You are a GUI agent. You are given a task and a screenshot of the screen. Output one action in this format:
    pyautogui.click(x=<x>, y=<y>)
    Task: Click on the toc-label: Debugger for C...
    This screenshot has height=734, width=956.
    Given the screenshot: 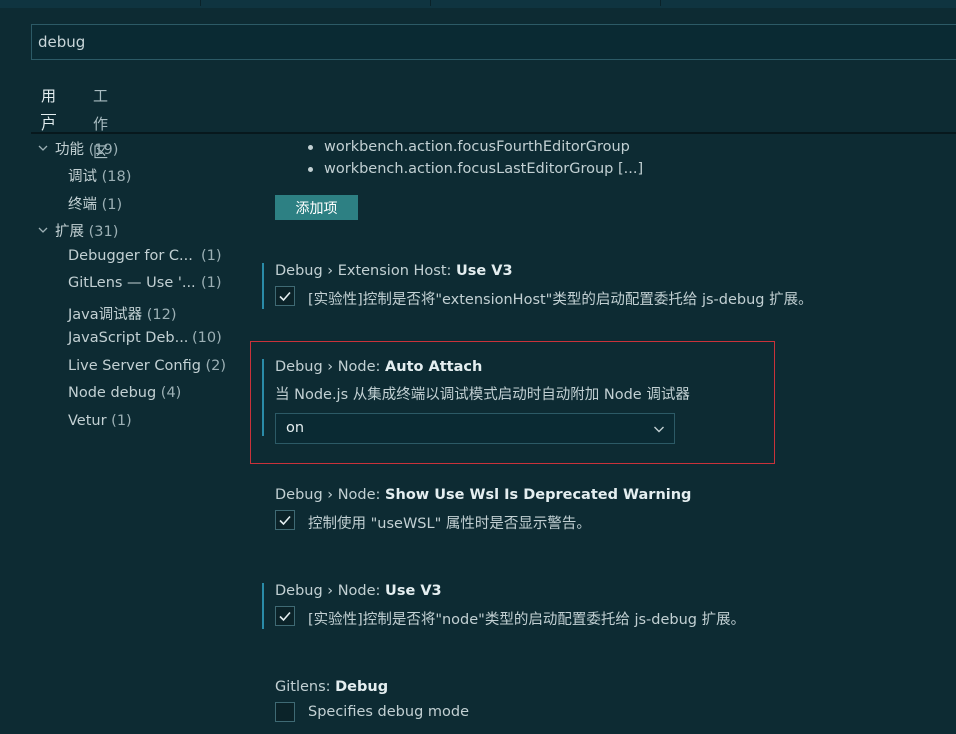 What is the action you would take?
    pyautogui.click(x=130, y=256)
    